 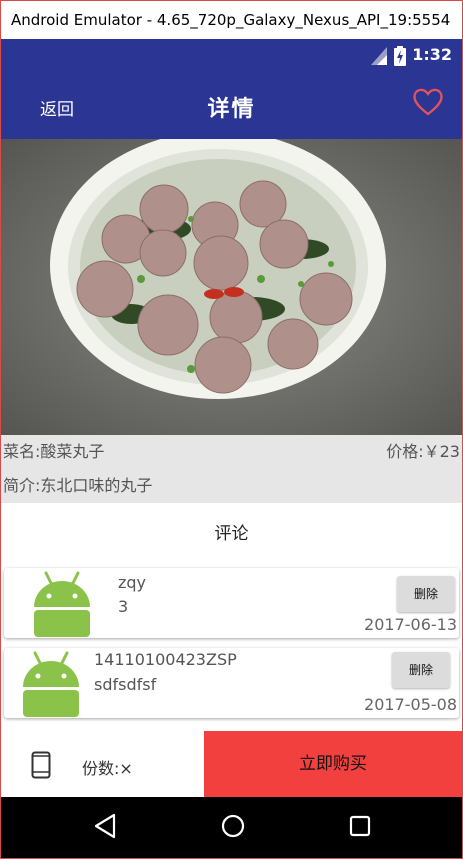 What do you see at coordinates (125, 684) in the screenshot?
I see `comment-text: sdfsdfsf` at bounding box center [125, 684].